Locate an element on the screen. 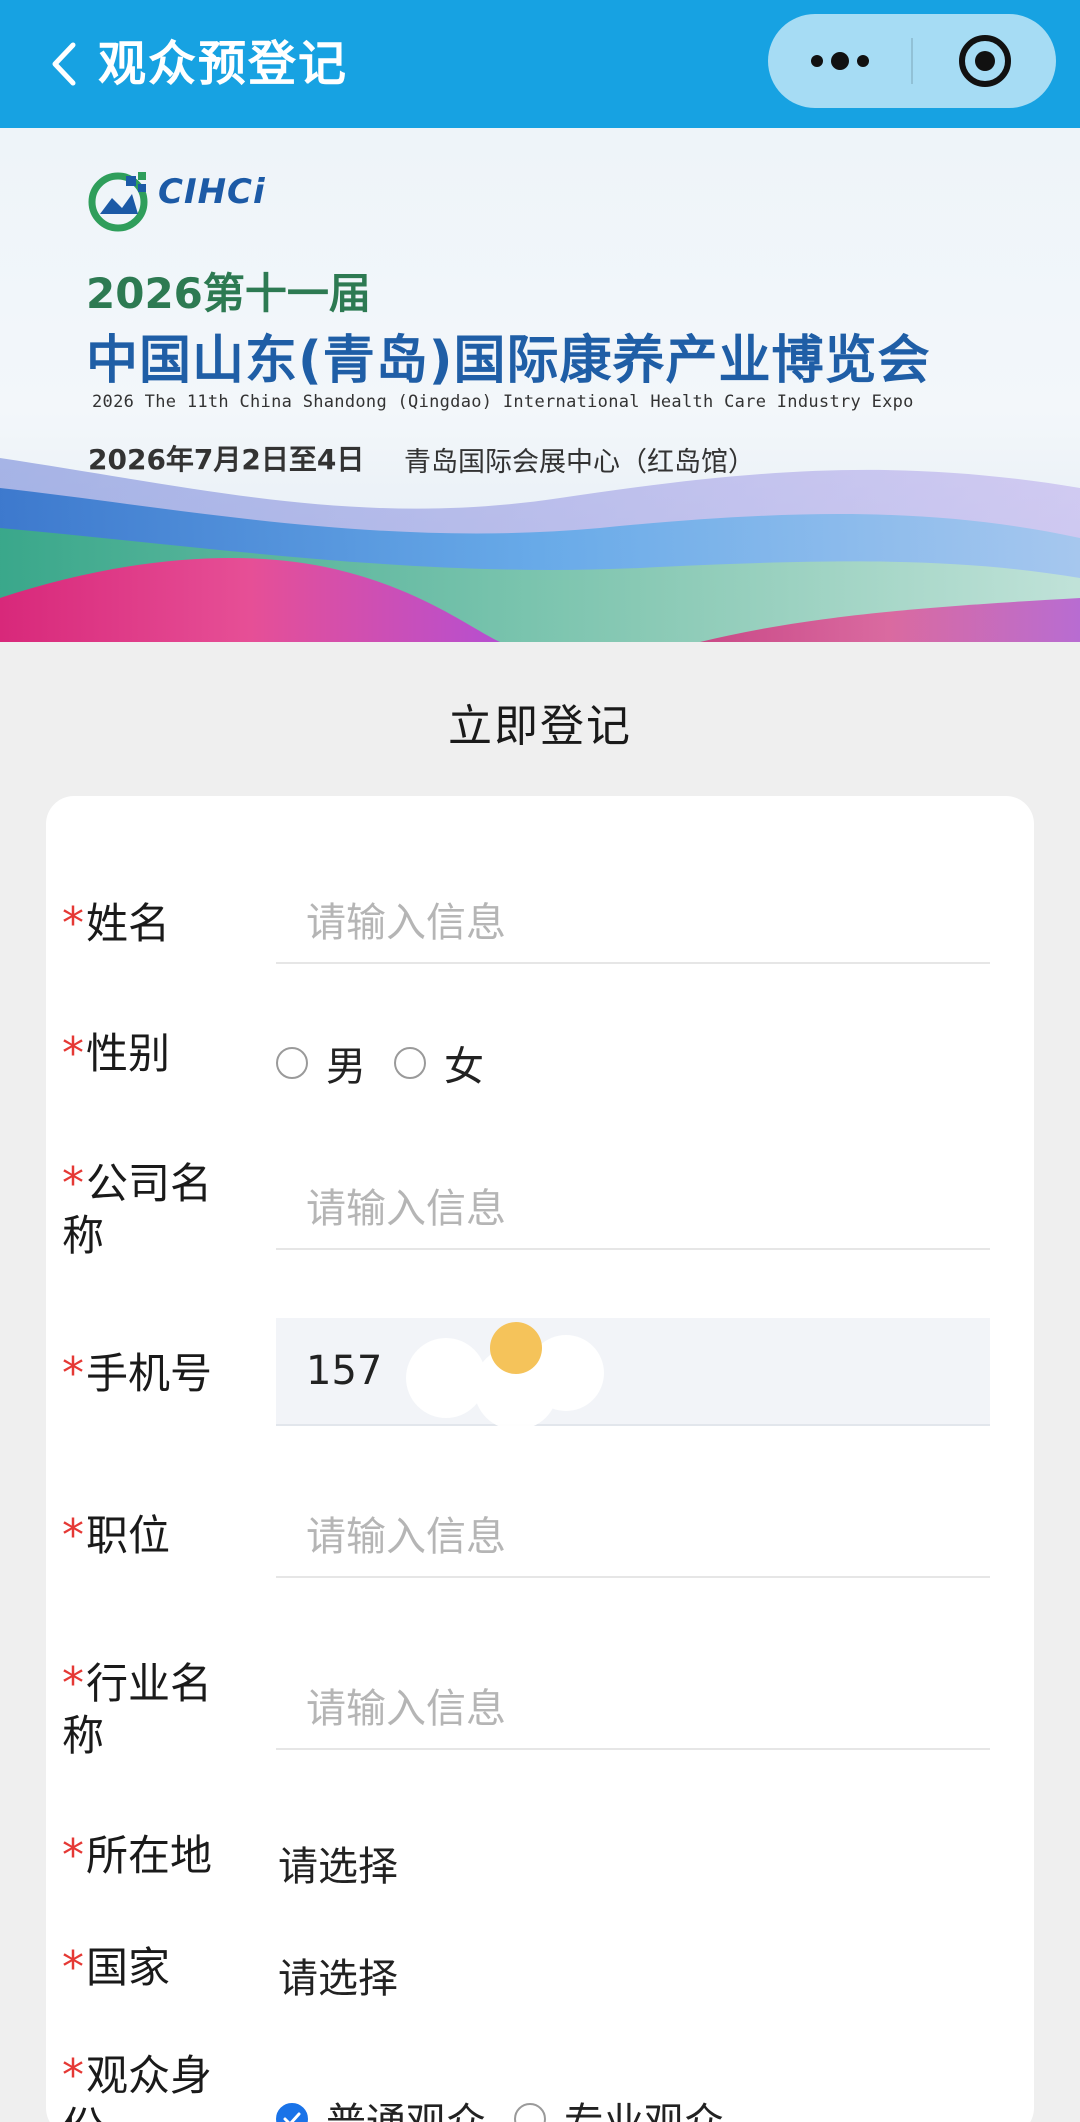 This screenshot has width=1080, height=2122. more-dots-icon is located at coordinates (839, 61).